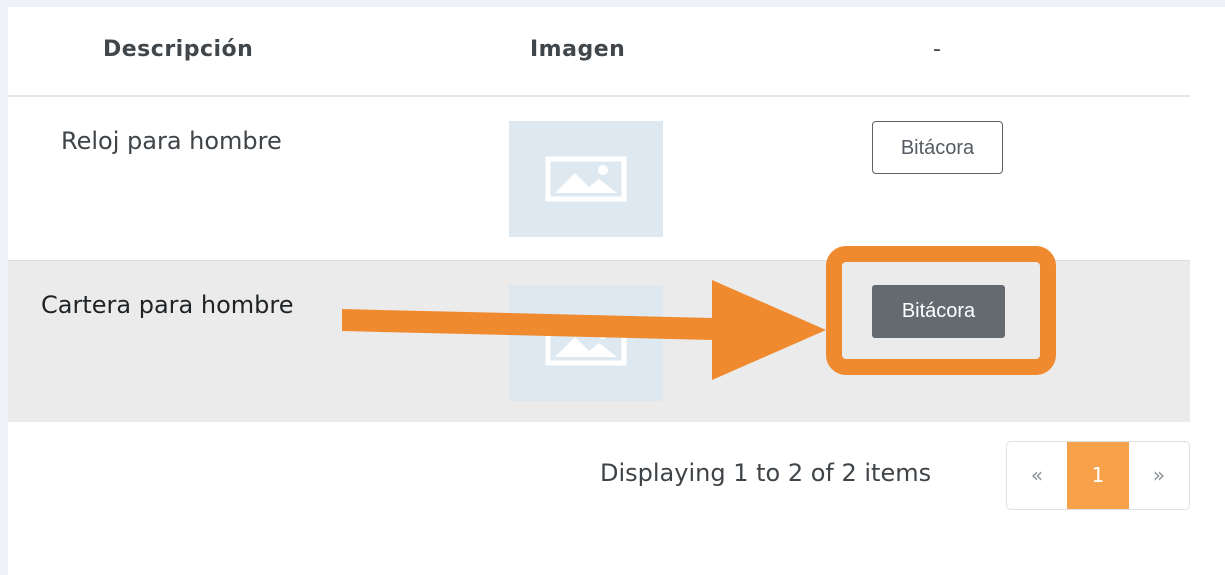  What do you see at coordinates (937, 147) in the screenshot?
I see `bitacora-button: Bitácora` at bounding box center [937, 147].